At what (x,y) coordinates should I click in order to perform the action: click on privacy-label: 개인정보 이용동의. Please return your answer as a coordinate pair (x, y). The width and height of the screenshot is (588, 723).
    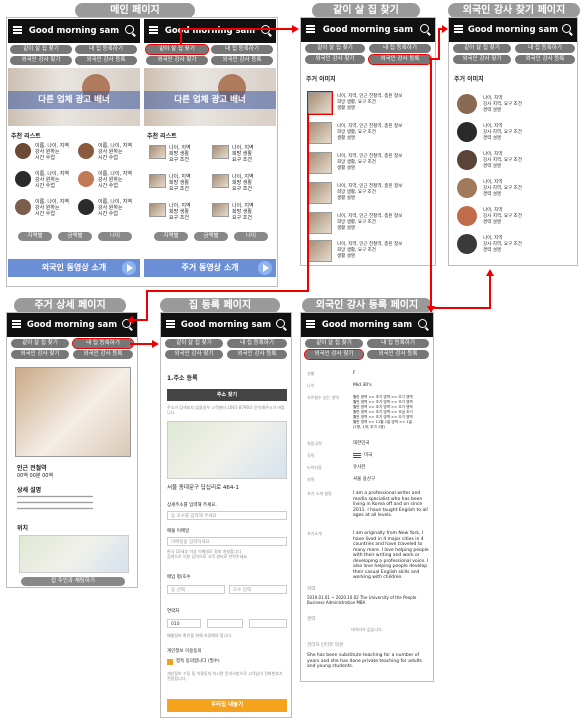
    Looking at the image, I should click on (184, 651).